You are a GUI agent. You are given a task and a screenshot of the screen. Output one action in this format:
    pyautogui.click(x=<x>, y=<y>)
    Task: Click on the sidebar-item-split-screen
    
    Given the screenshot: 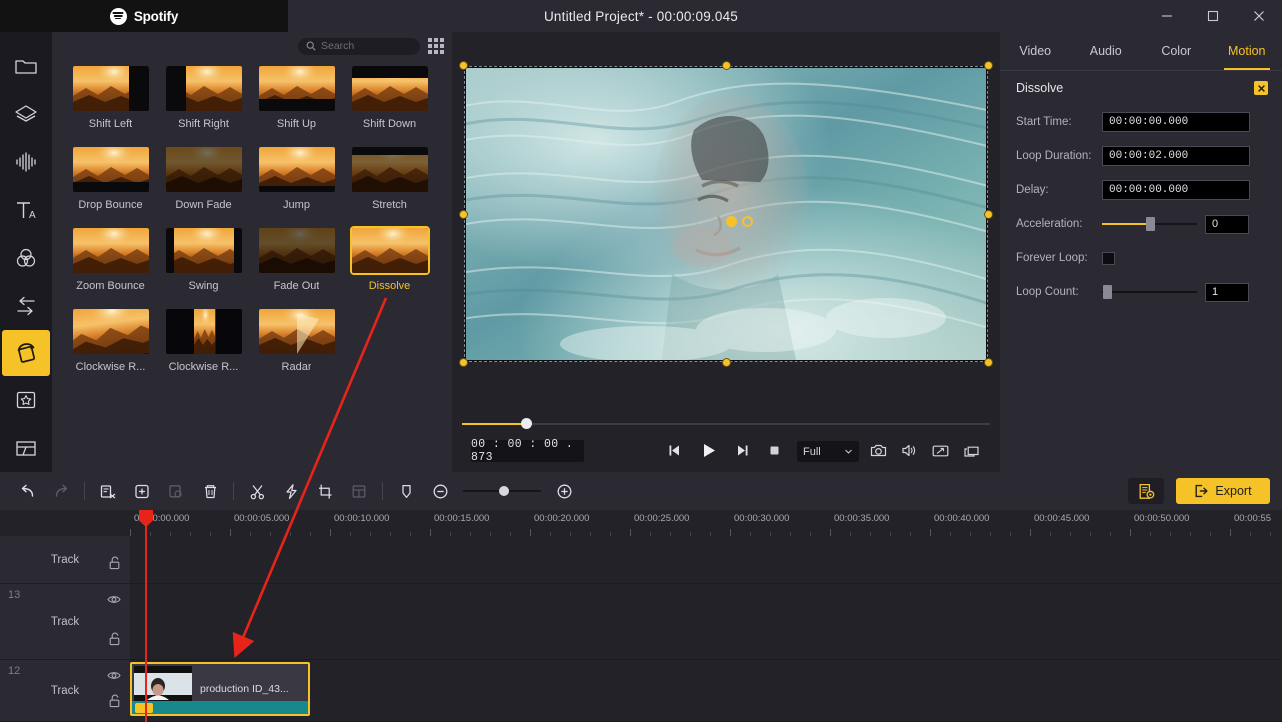 What is the action you would take?
    pyautogui.click(x=26, y=448)
    